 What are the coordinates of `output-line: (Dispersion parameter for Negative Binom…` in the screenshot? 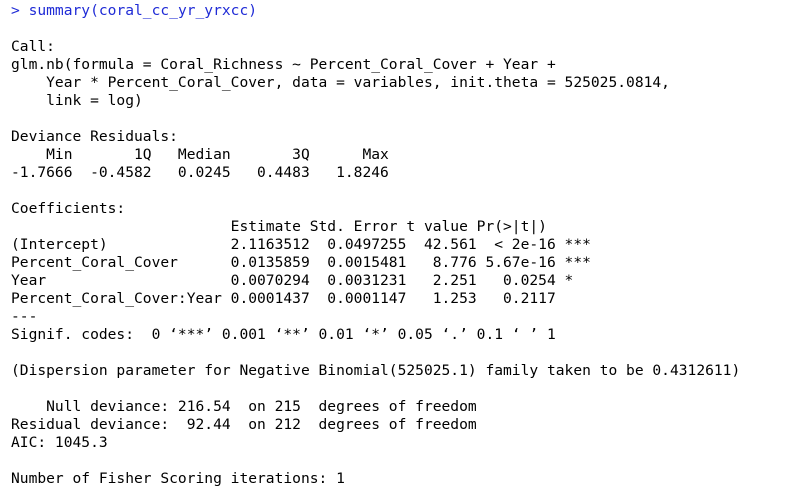 It's located at (376, 370).